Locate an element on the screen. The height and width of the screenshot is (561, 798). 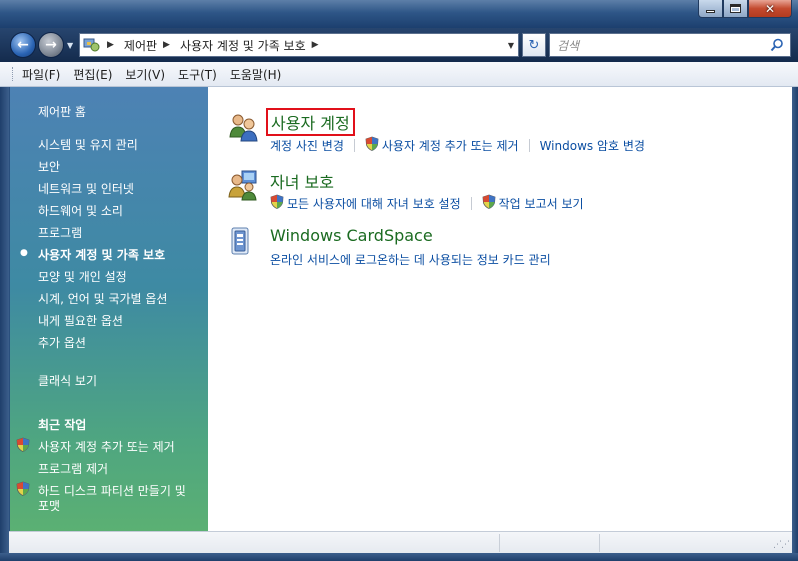
title-bar: ✕ is located at coordinates (399, 14).